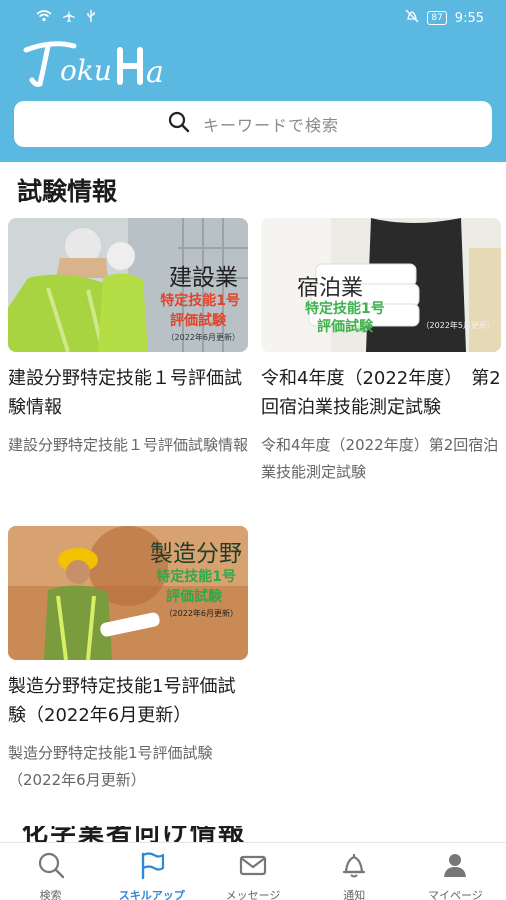 Image resolution: width=506 pixels, height=900 pixels. I want to click on tab-notifications: 通知, so click(354, 871).